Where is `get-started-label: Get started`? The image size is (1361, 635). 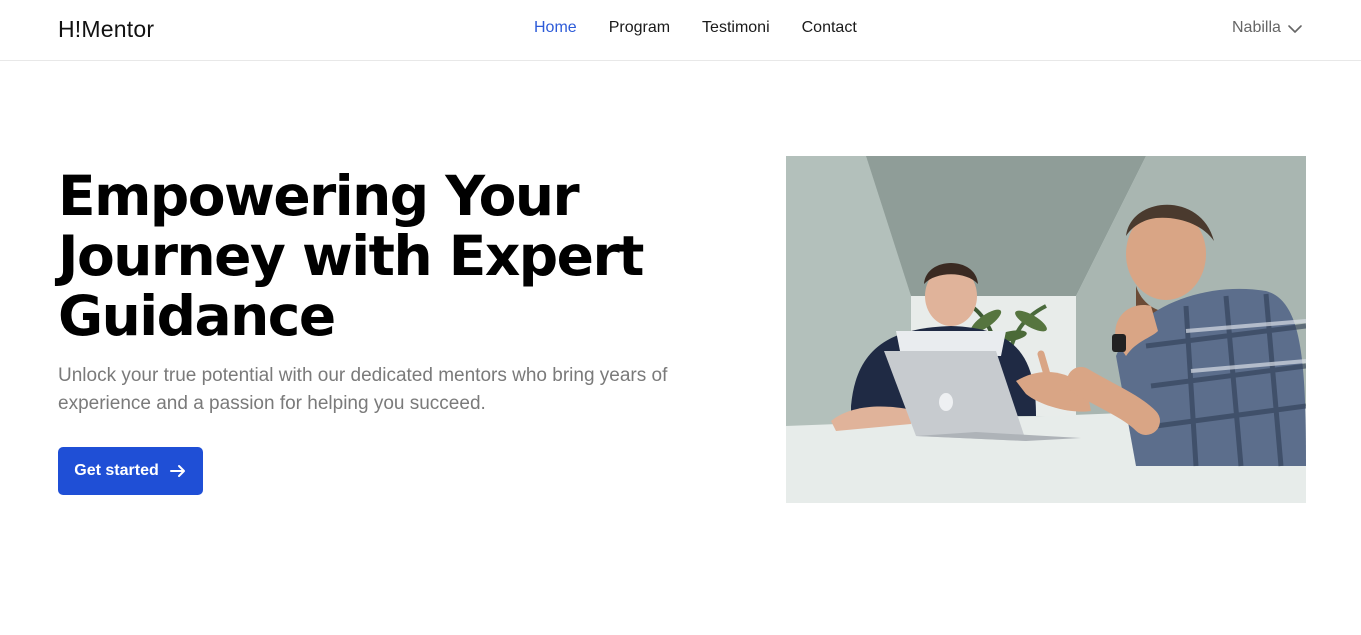
get-started-label: Get started is located at coordinates (116, 470).